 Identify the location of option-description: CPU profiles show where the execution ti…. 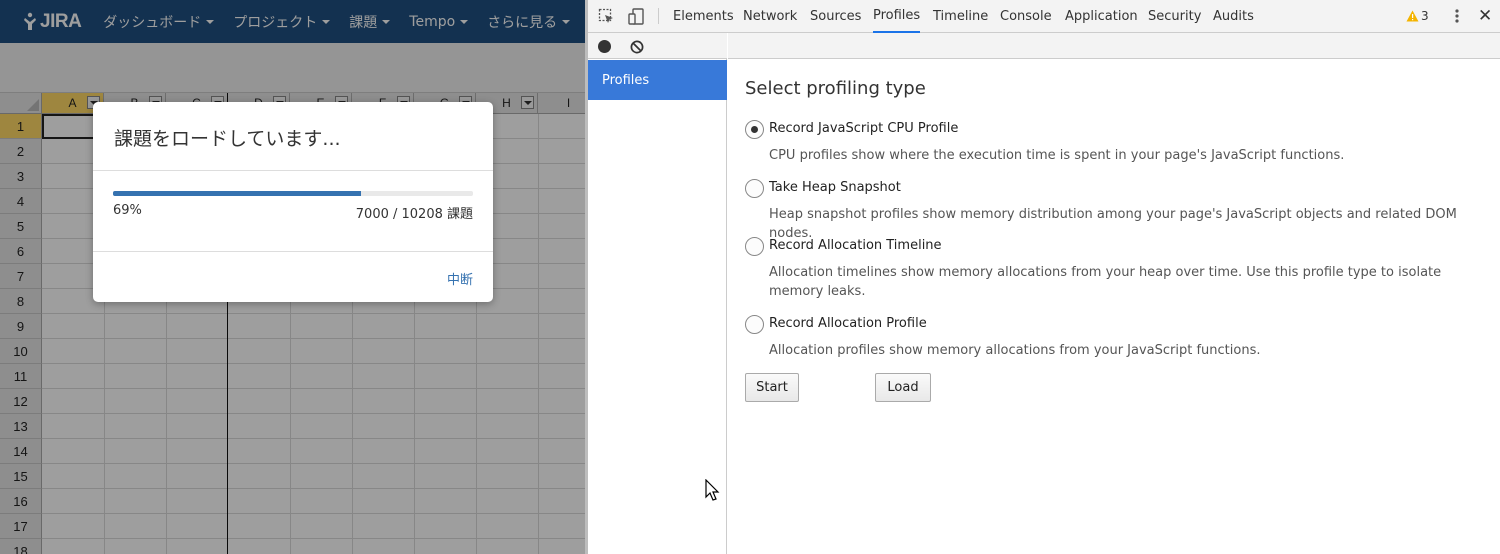
(1057, 155).